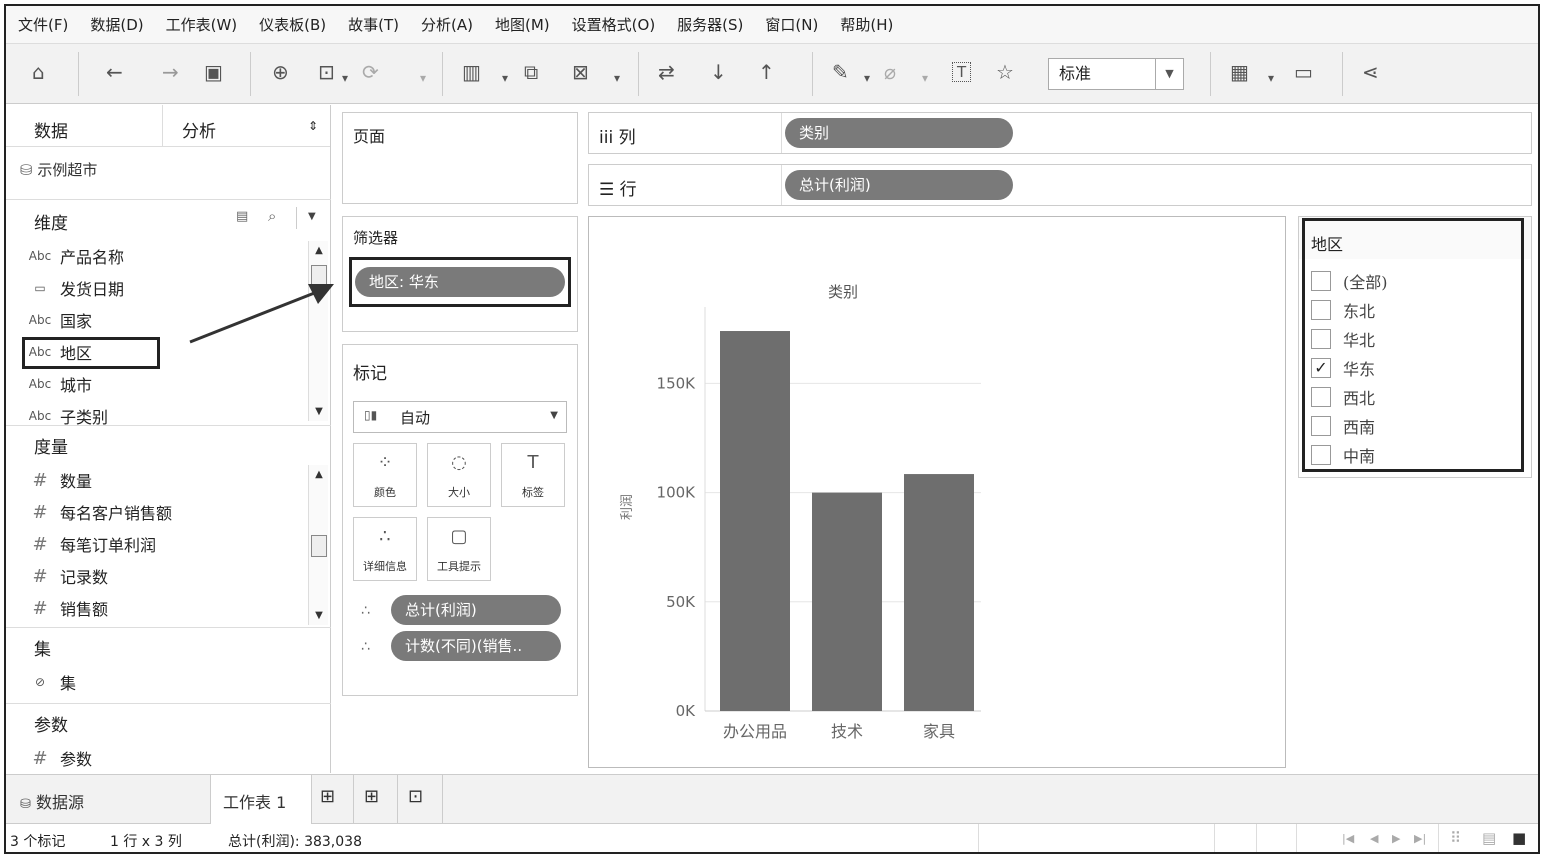 The height and width of the screenshot is (861, 1548). I want to click on datasource-item: ⛁ 示例超市, so click(58, 169).